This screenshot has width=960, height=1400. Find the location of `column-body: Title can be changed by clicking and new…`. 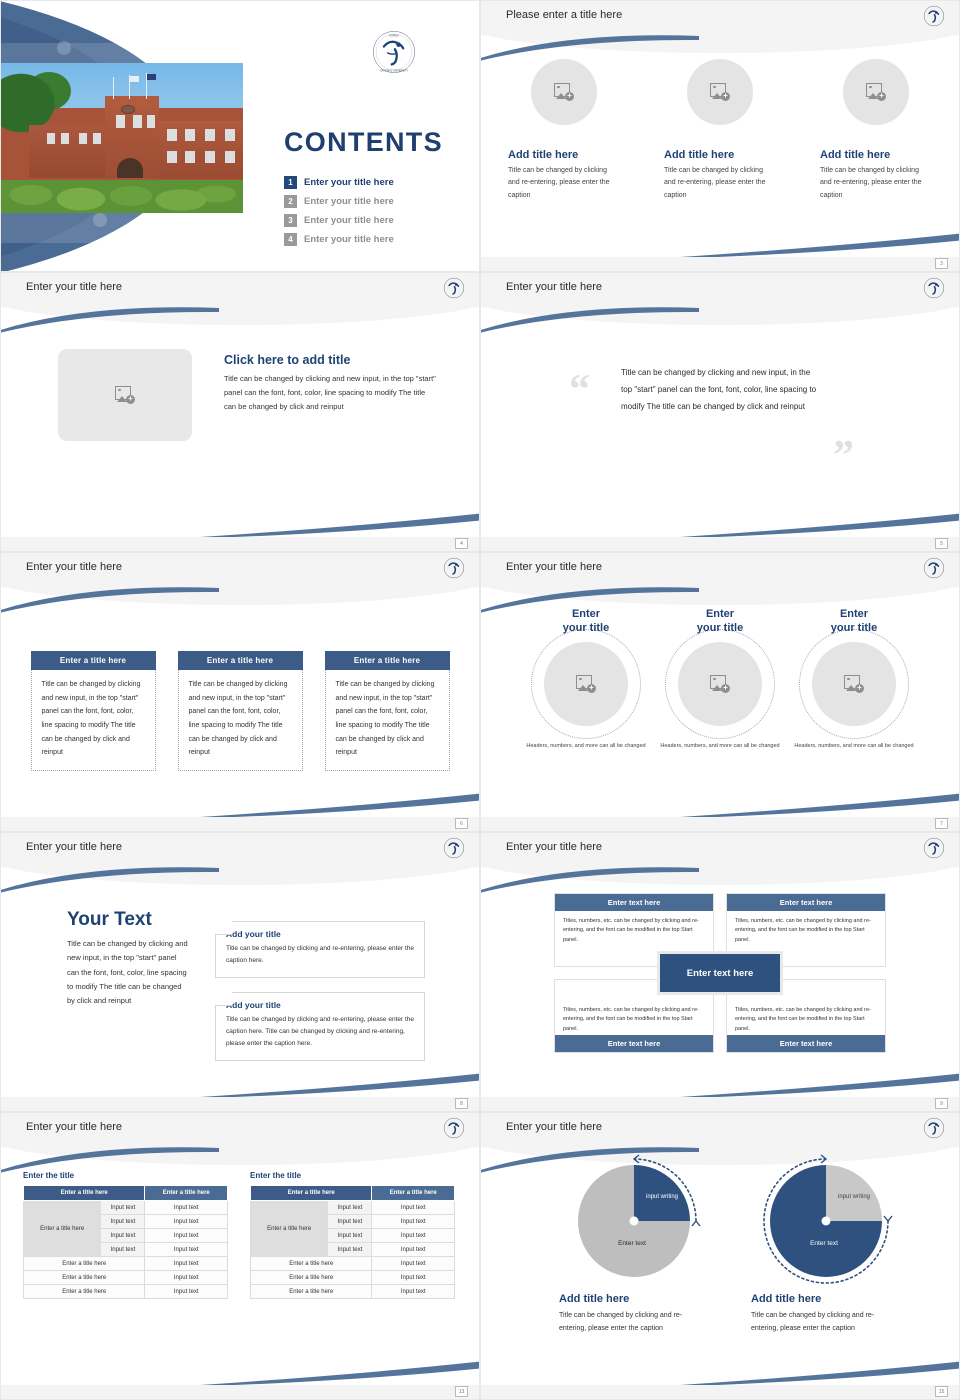

column-body: Title can be changed by clicking and new… is located at coordinates (387, 720).